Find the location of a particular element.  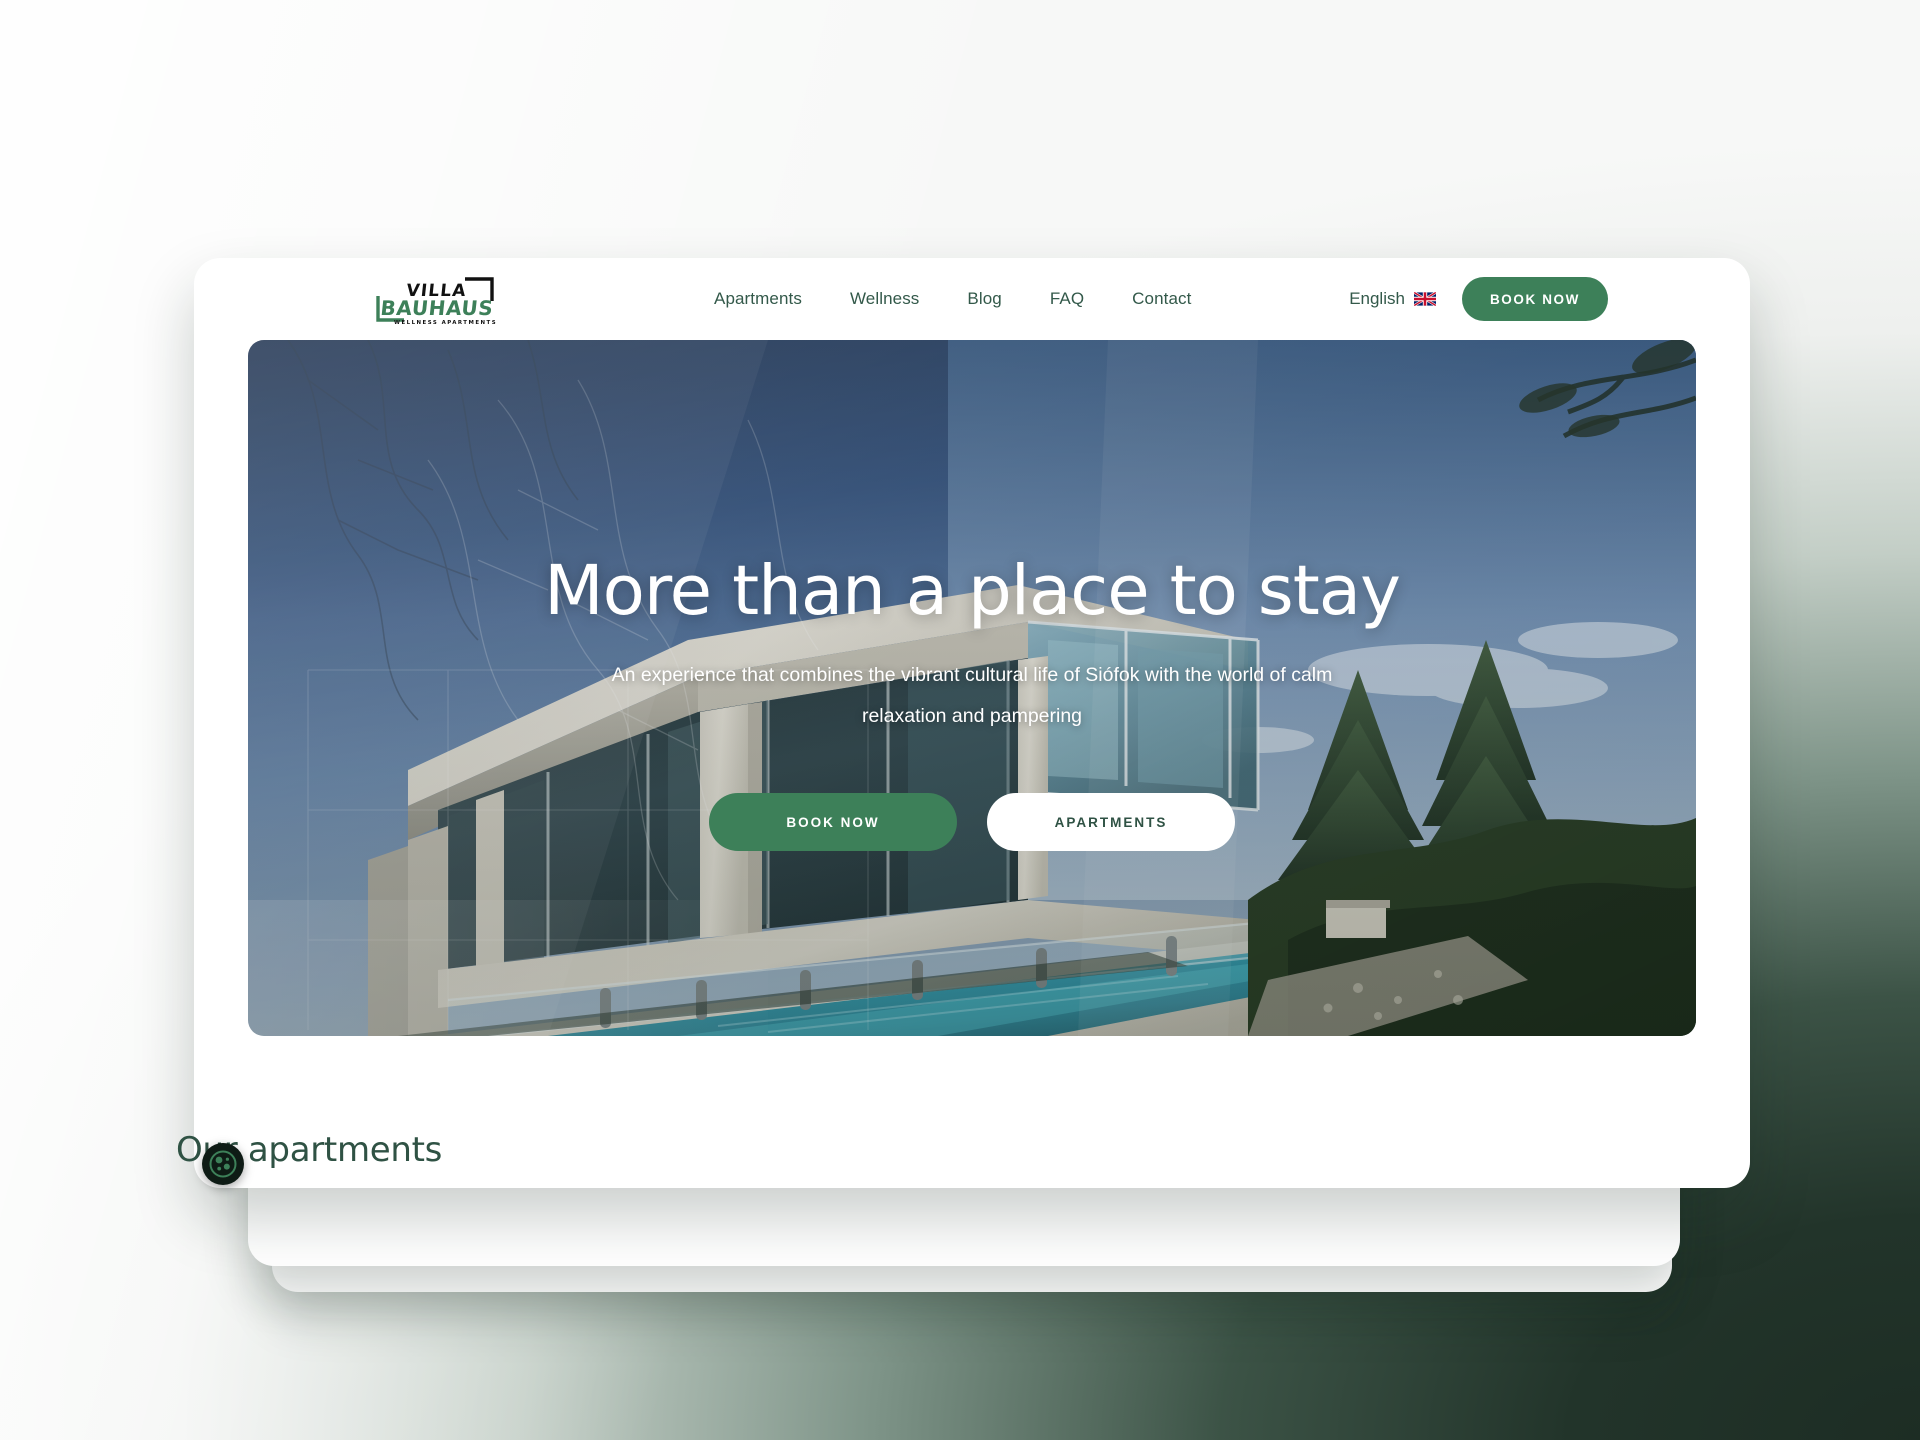

hero-title: More than a place to stay is located at coordinates (972, 590).